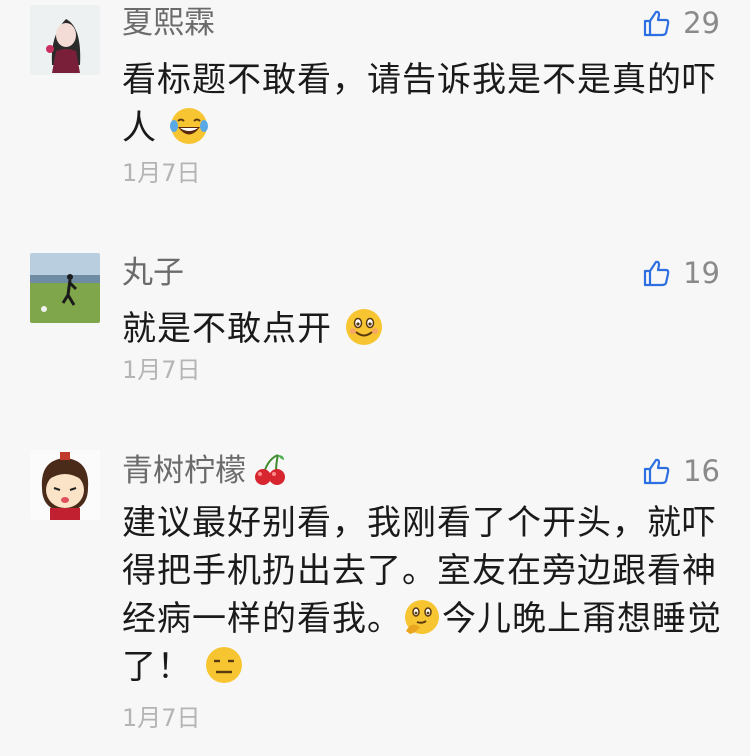 The width and height of the screenshot is (750, 756). Describe the element at coordinates (419, 80) in the screenshot. I see `comment-text-line: 看标题不敢看，请告诉我是不是真的吓` at that location.